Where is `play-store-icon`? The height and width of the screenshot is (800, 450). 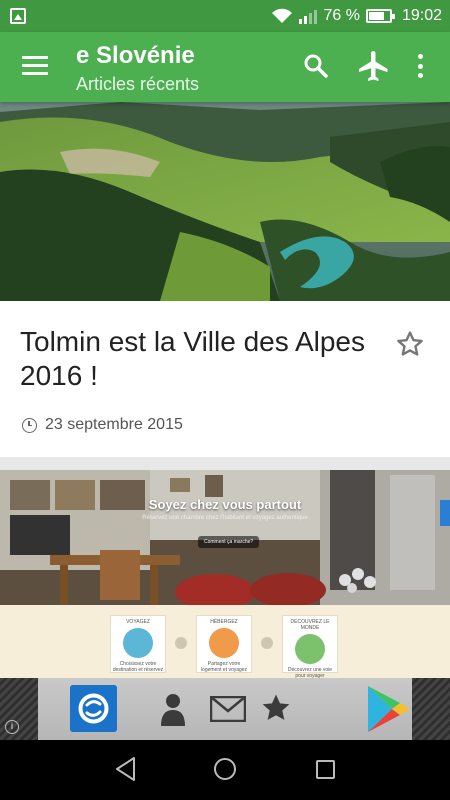
play-store-icon is located at coordinates (388, 709).